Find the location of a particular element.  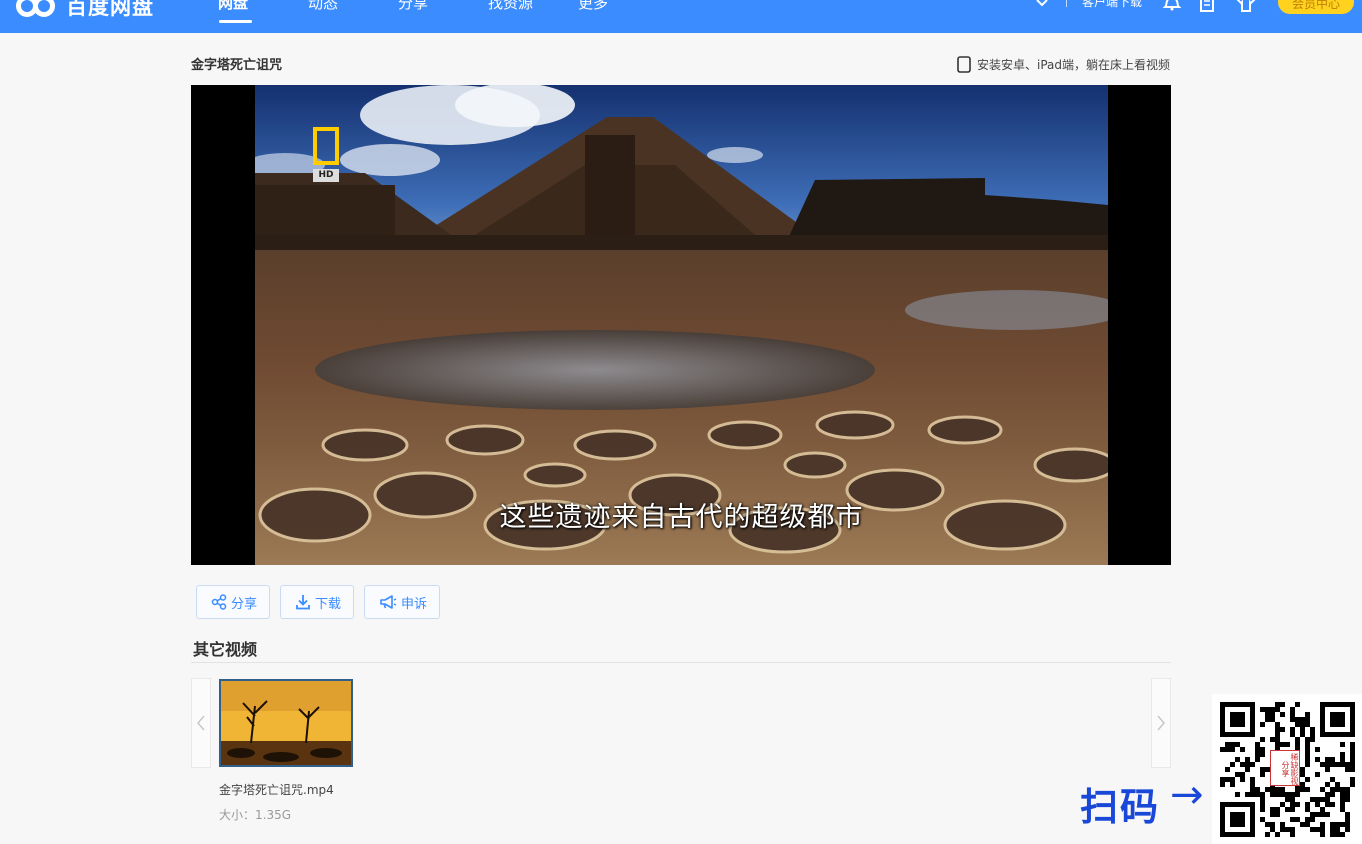

divider is located at coordinates (1066, 3).